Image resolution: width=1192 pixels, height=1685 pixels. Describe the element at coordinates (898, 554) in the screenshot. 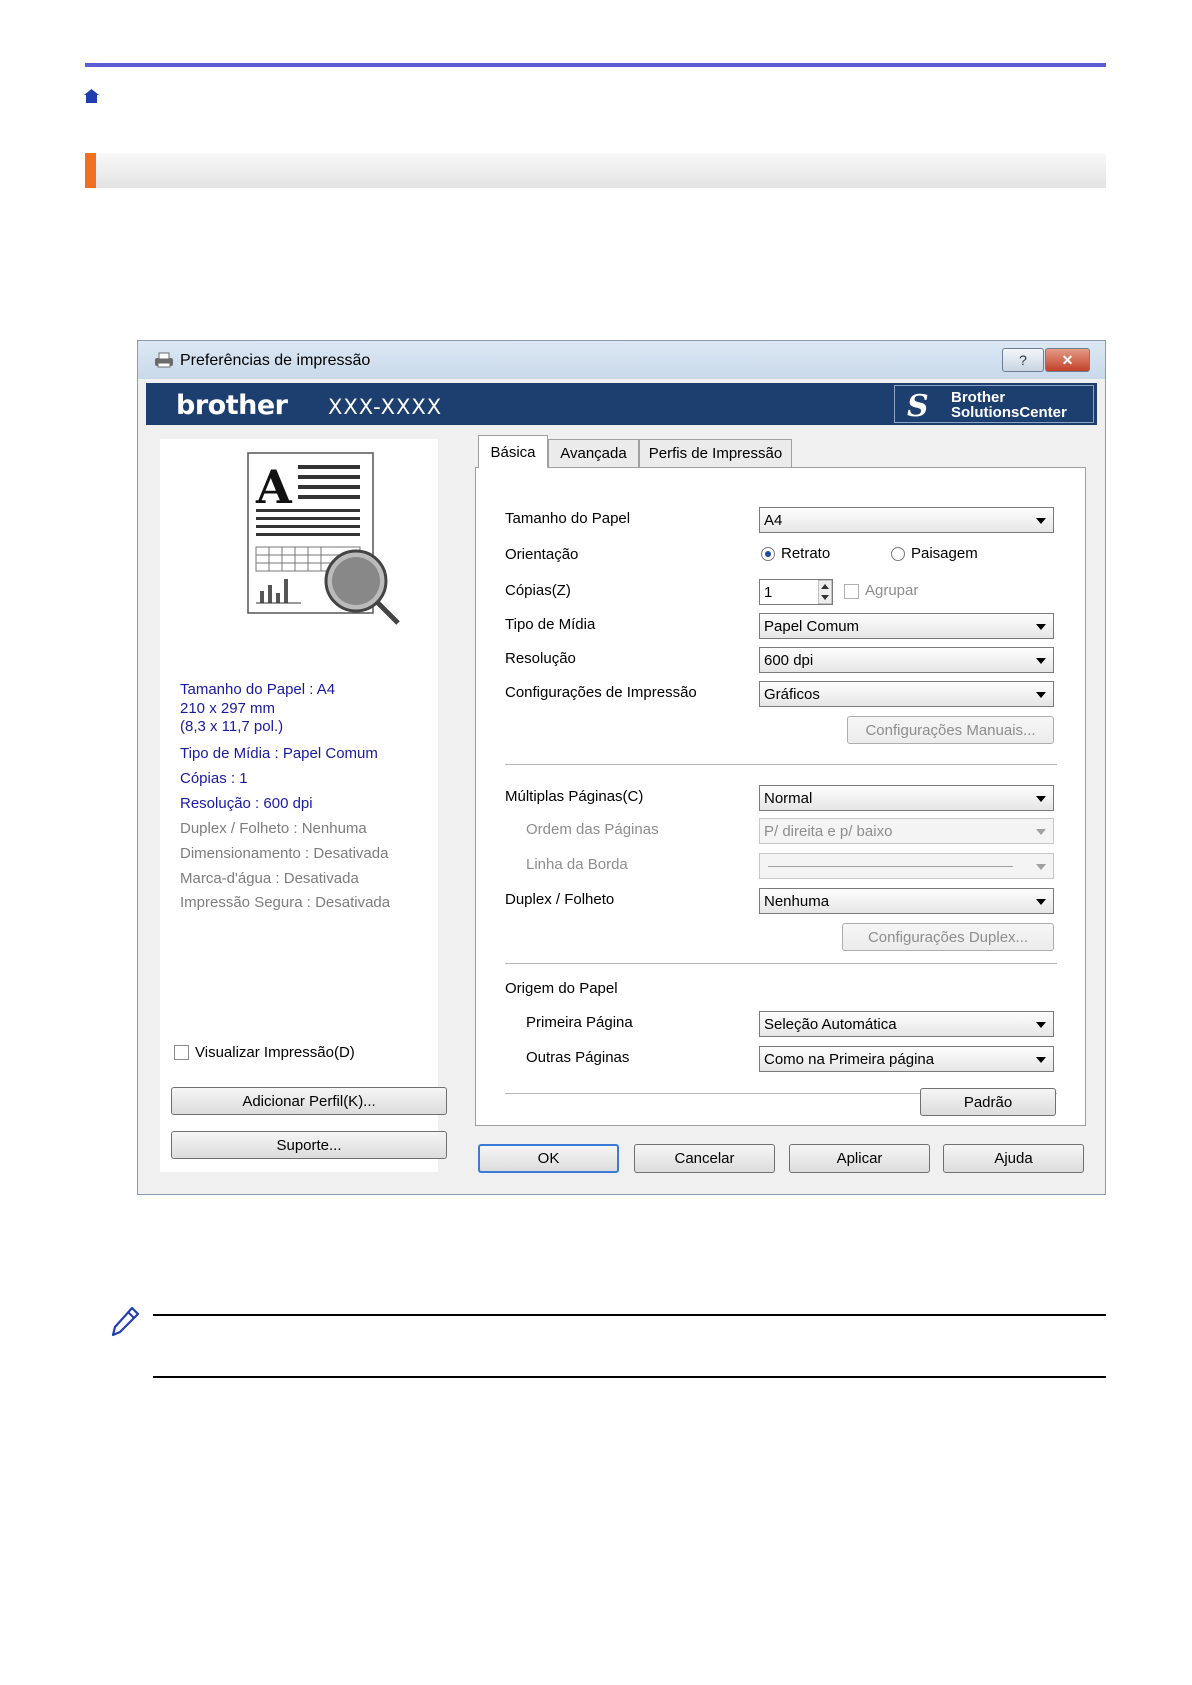

I see `landscape-radio` at that location.